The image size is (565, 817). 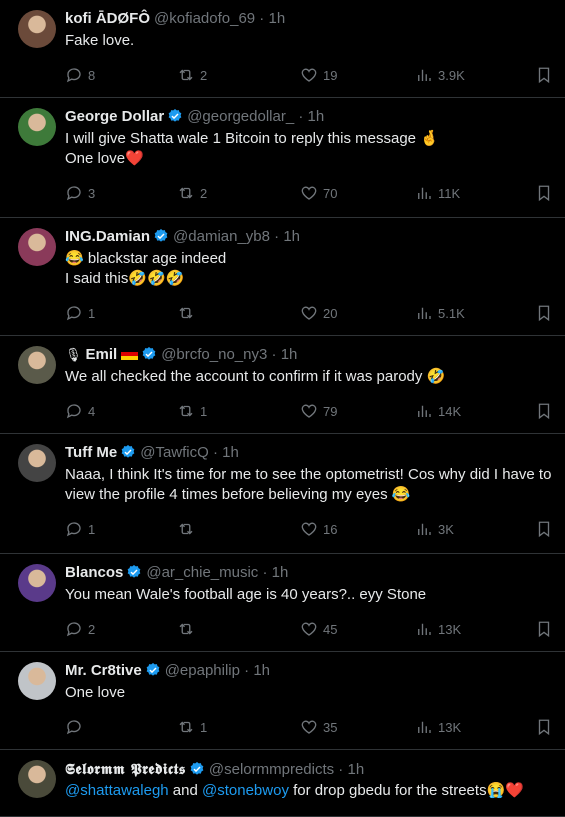 What do you see at coordinates (125, 769) in the screenshot?
I see `author-name: 𝕾𝖊𝖑𝖔𝖗𝖒𝖒 𝕻𝖗𝖊𝖉𝖎𝖈𝖙𝖘` at bounding box center [125, 769].